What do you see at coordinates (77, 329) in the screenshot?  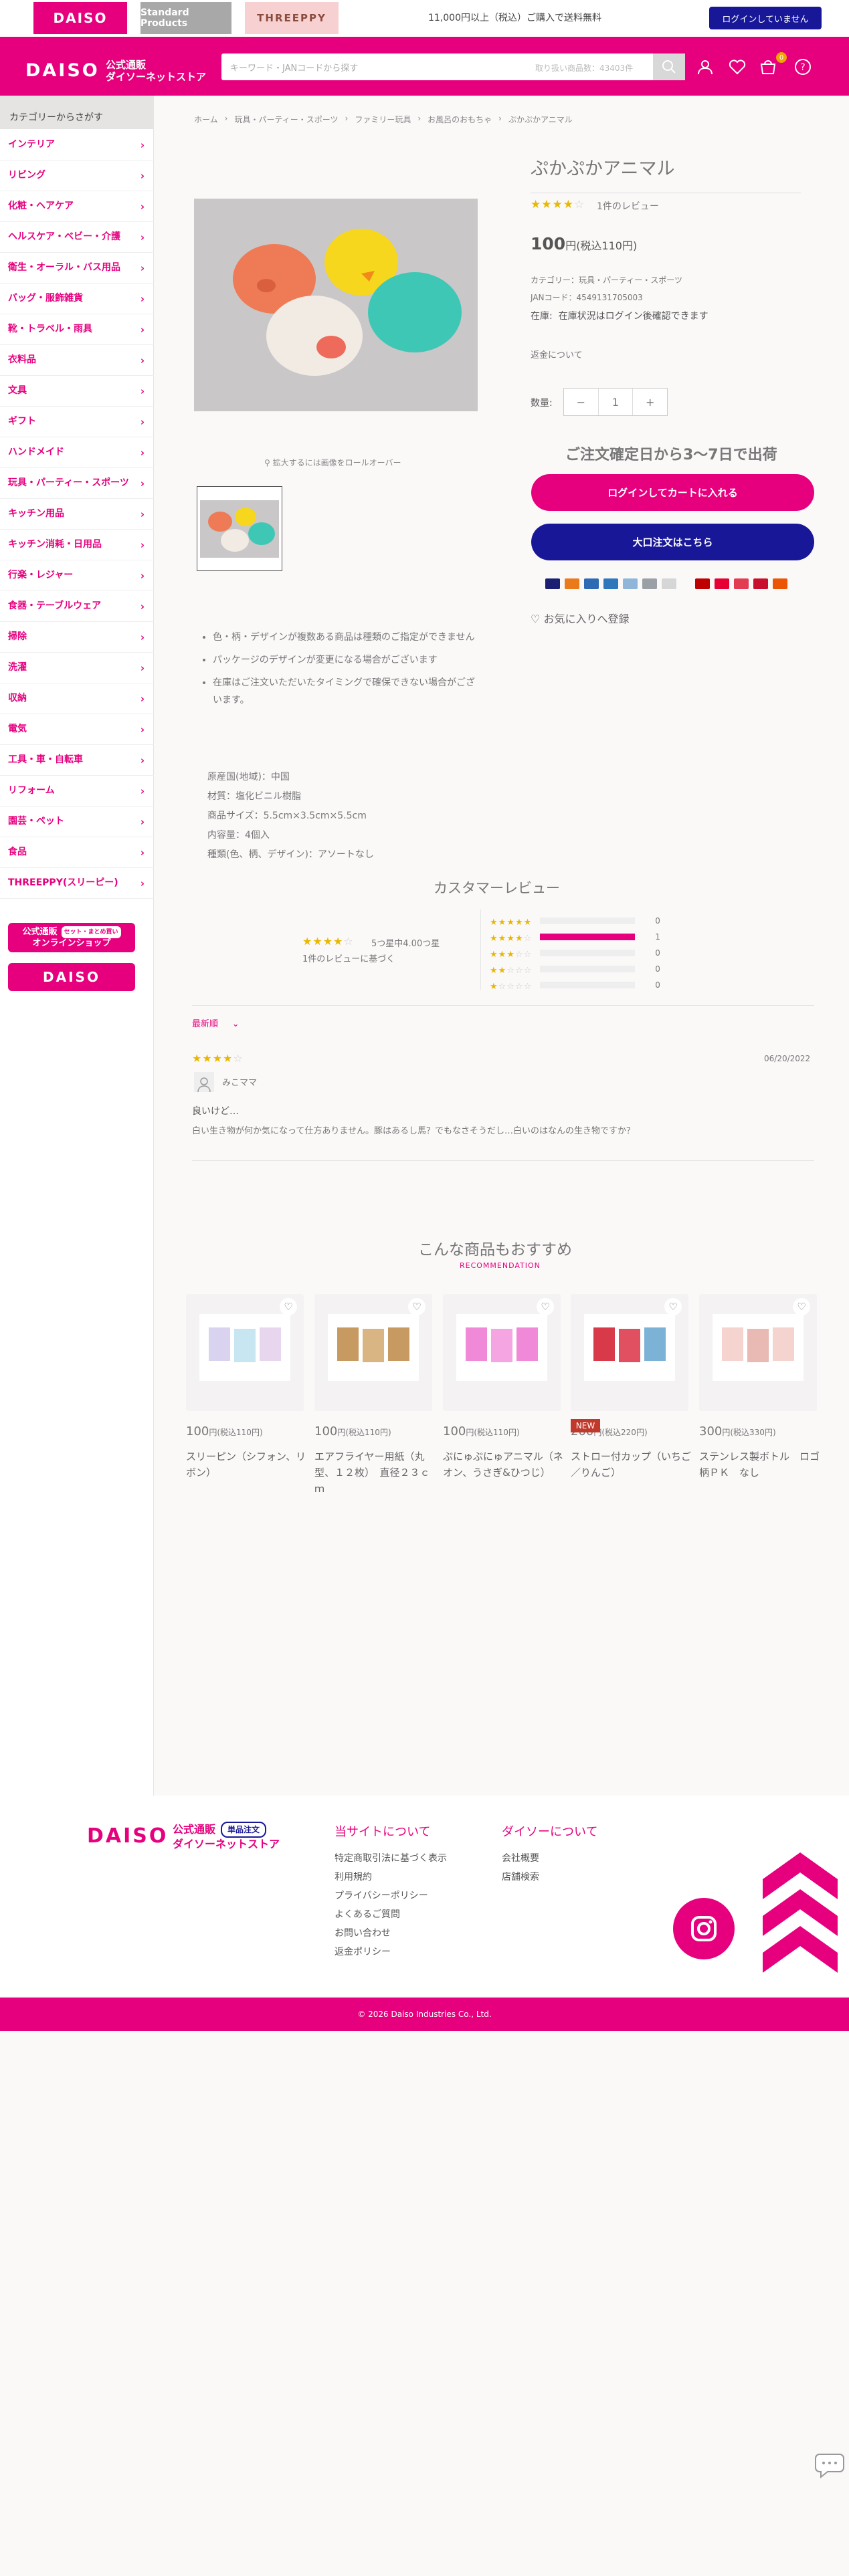 I see `sidebar-item: 靴・トラベル・雨具 ›` at bounding box center [77, 329].